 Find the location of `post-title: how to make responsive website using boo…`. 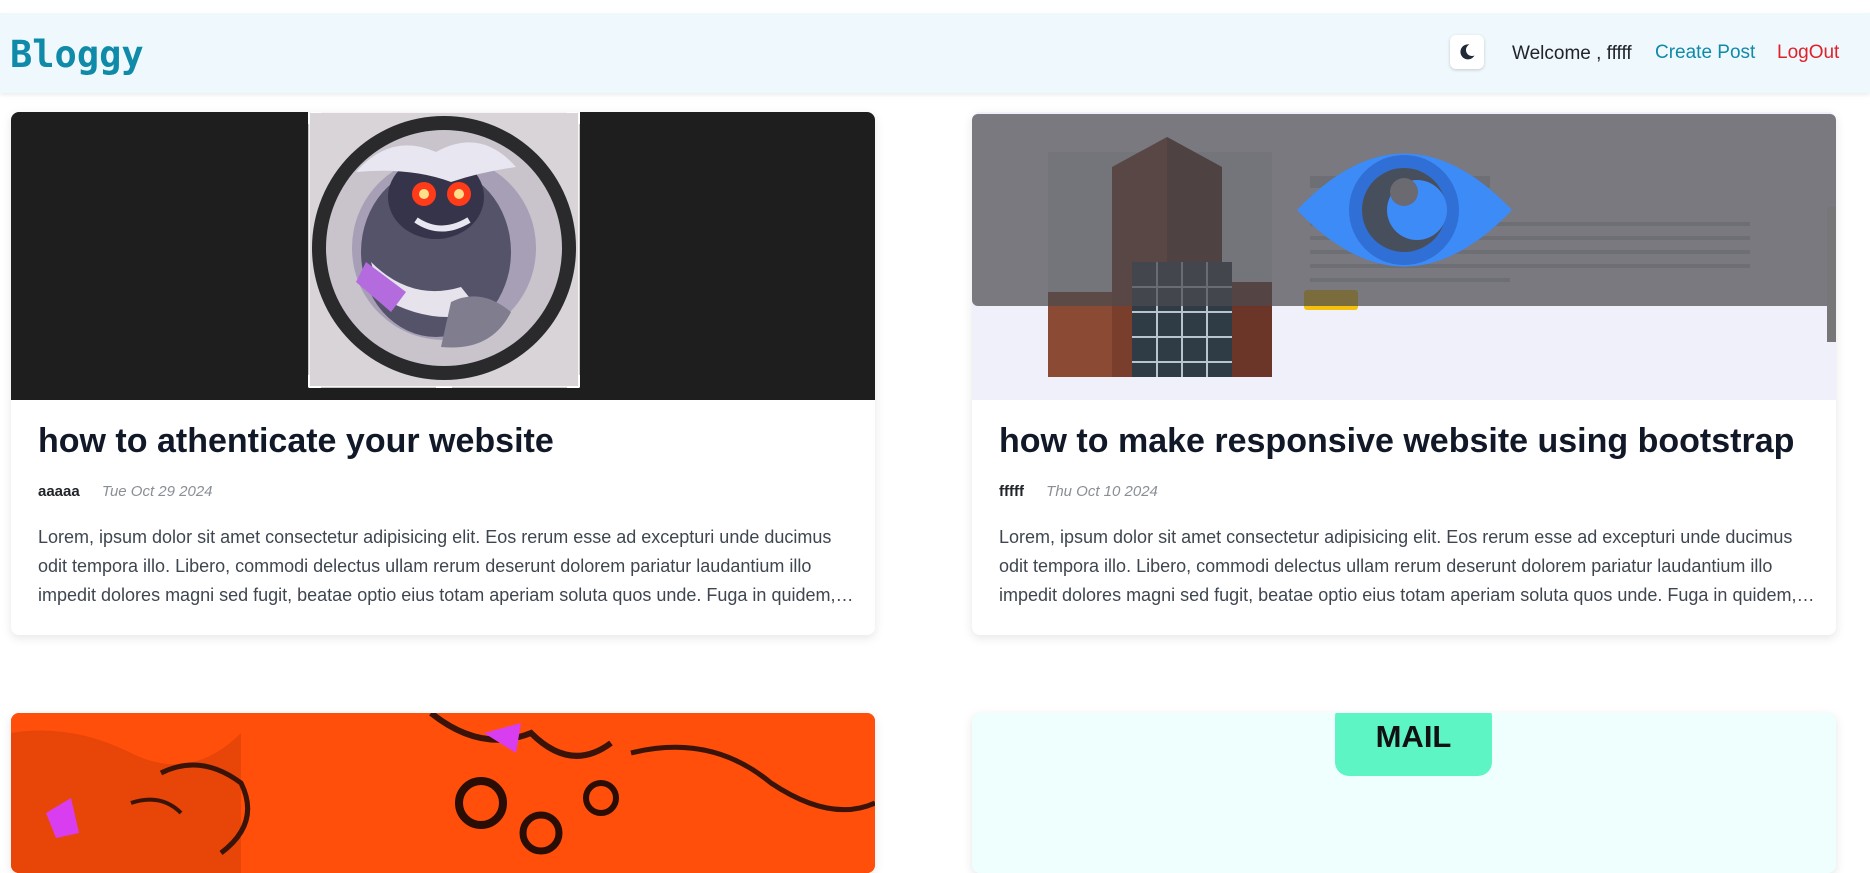

post-title: how to make responsive website using boo… is located at coordinates (1396, 441).